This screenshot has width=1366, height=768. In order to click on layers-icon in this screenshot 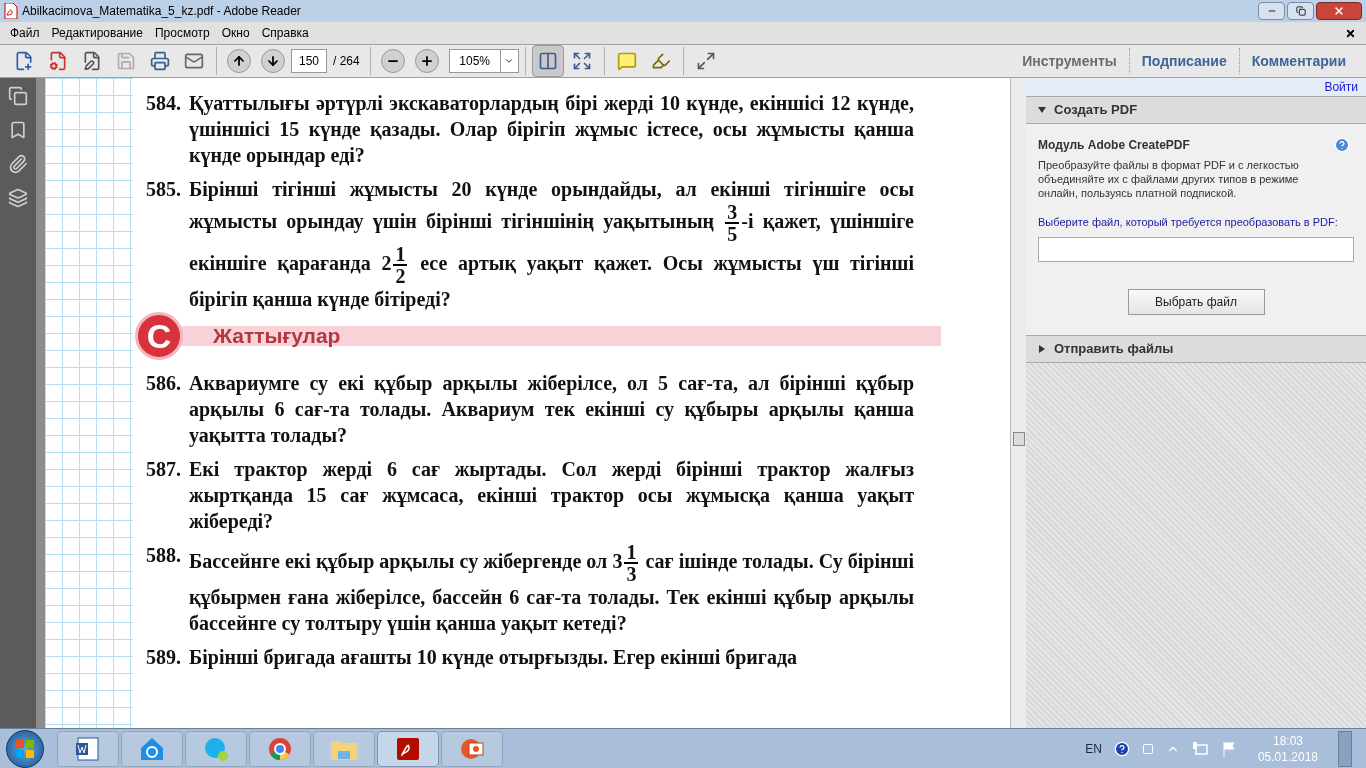, I will do `click(18, 198)`.